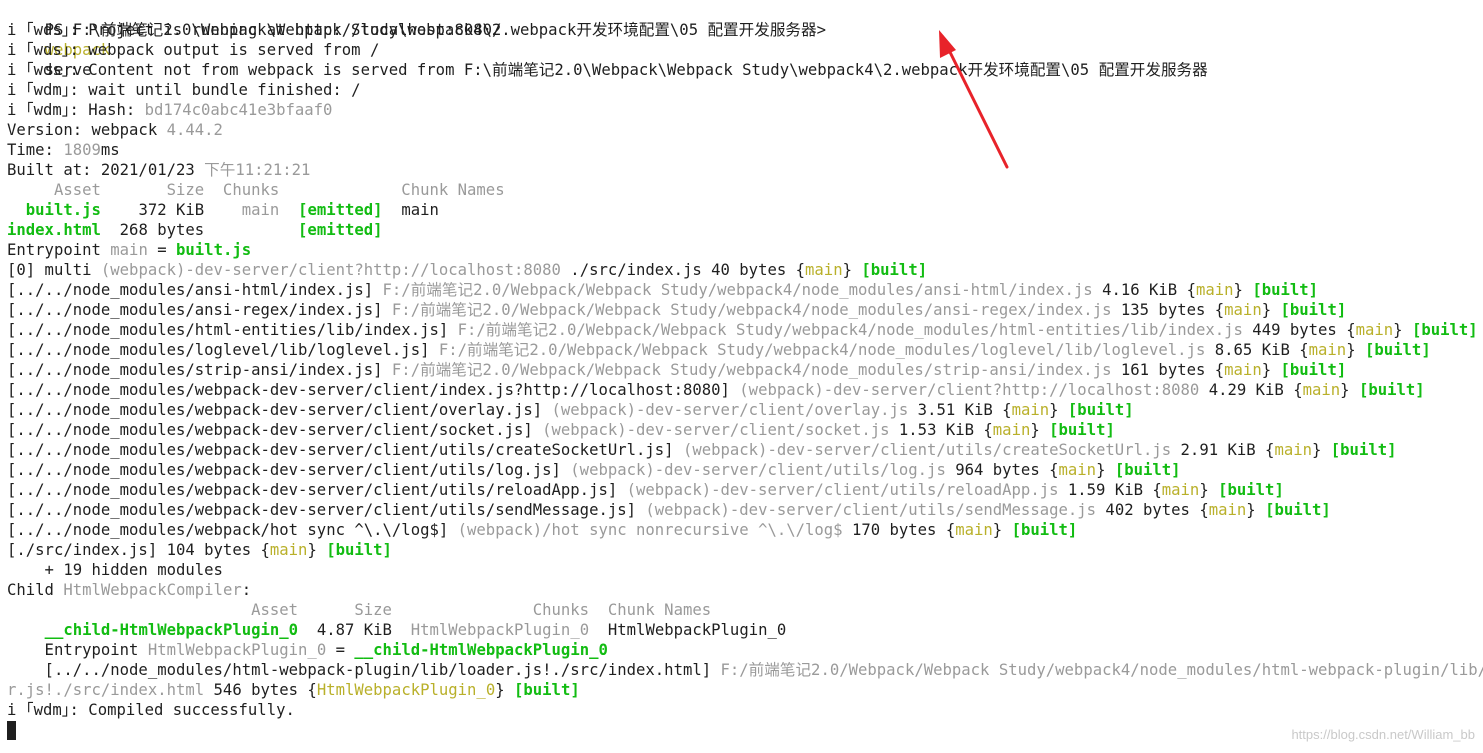  Describe the element at coordinates (1168, 370) in the screenshot. I see `output-segment: 161 bytes {` at that location.